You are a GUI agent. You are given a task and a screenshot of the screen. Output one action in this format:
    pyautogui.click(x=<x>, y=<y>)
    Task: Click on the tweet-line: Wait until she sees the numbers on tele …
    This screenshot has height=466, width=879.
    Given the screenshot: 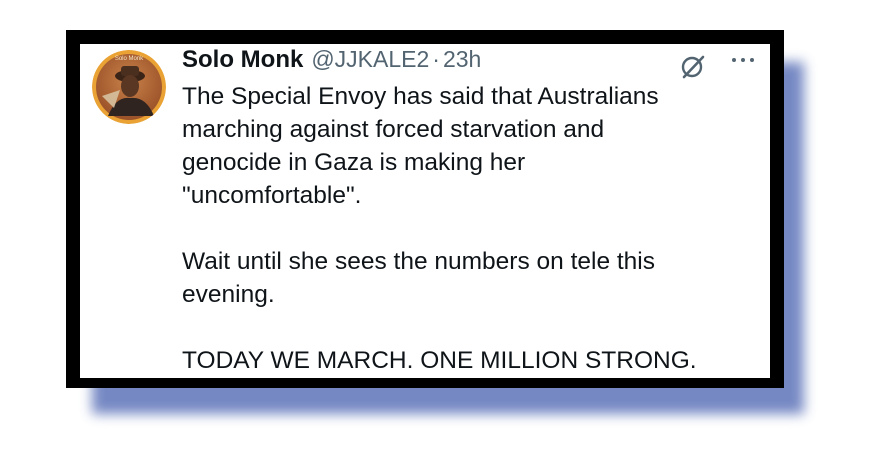 What is the action you would take?
    pyautogui.click(x=419, y=261)
    